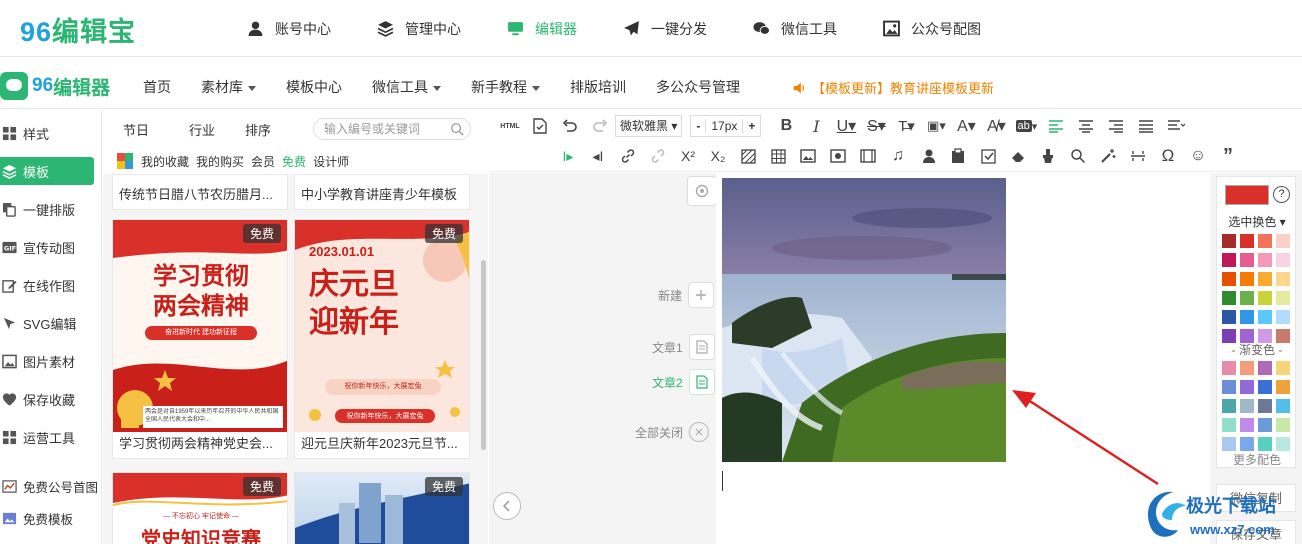 This screenshot has width=1302, height=544. Describe the element at coordinates (505, 87) in the screenshot. I see `menu-beginner-tutorial: 新手教程` at that location.